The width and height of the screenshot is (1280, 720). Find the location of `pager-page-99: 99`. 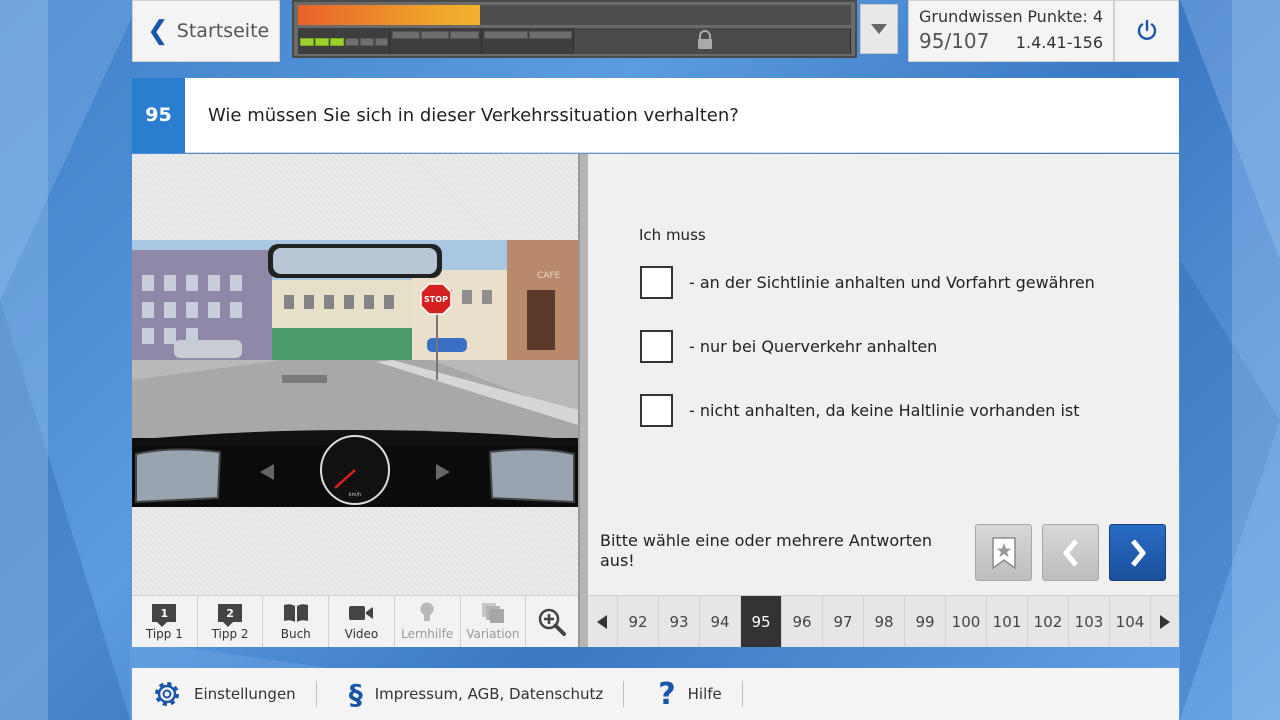

pager-page-99: 99 is located at coordinates (924, 621).